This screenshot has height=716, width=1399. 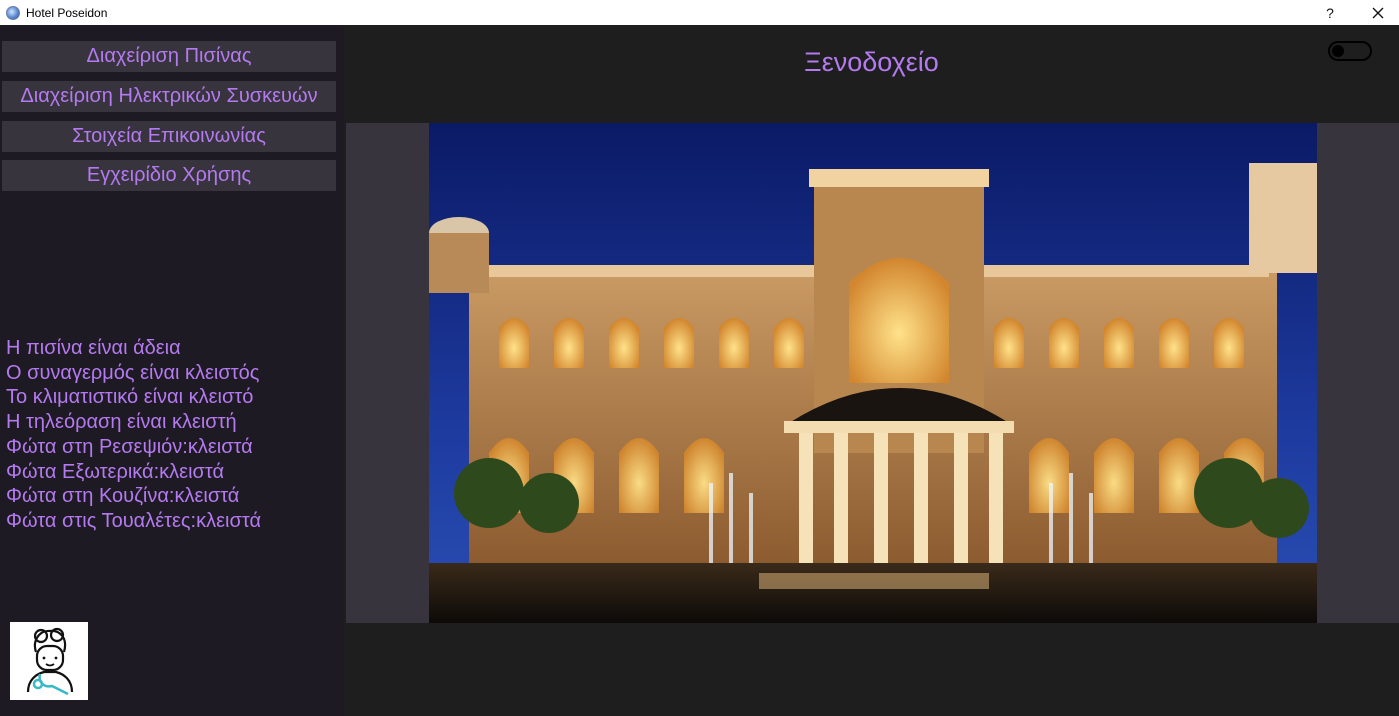 What do you see at coordinates (130, 397) in the screenshot?
I see `status-air-conditioner: Το κλιματιστικό είναι κλειστό` at bounding box center [130, 397].